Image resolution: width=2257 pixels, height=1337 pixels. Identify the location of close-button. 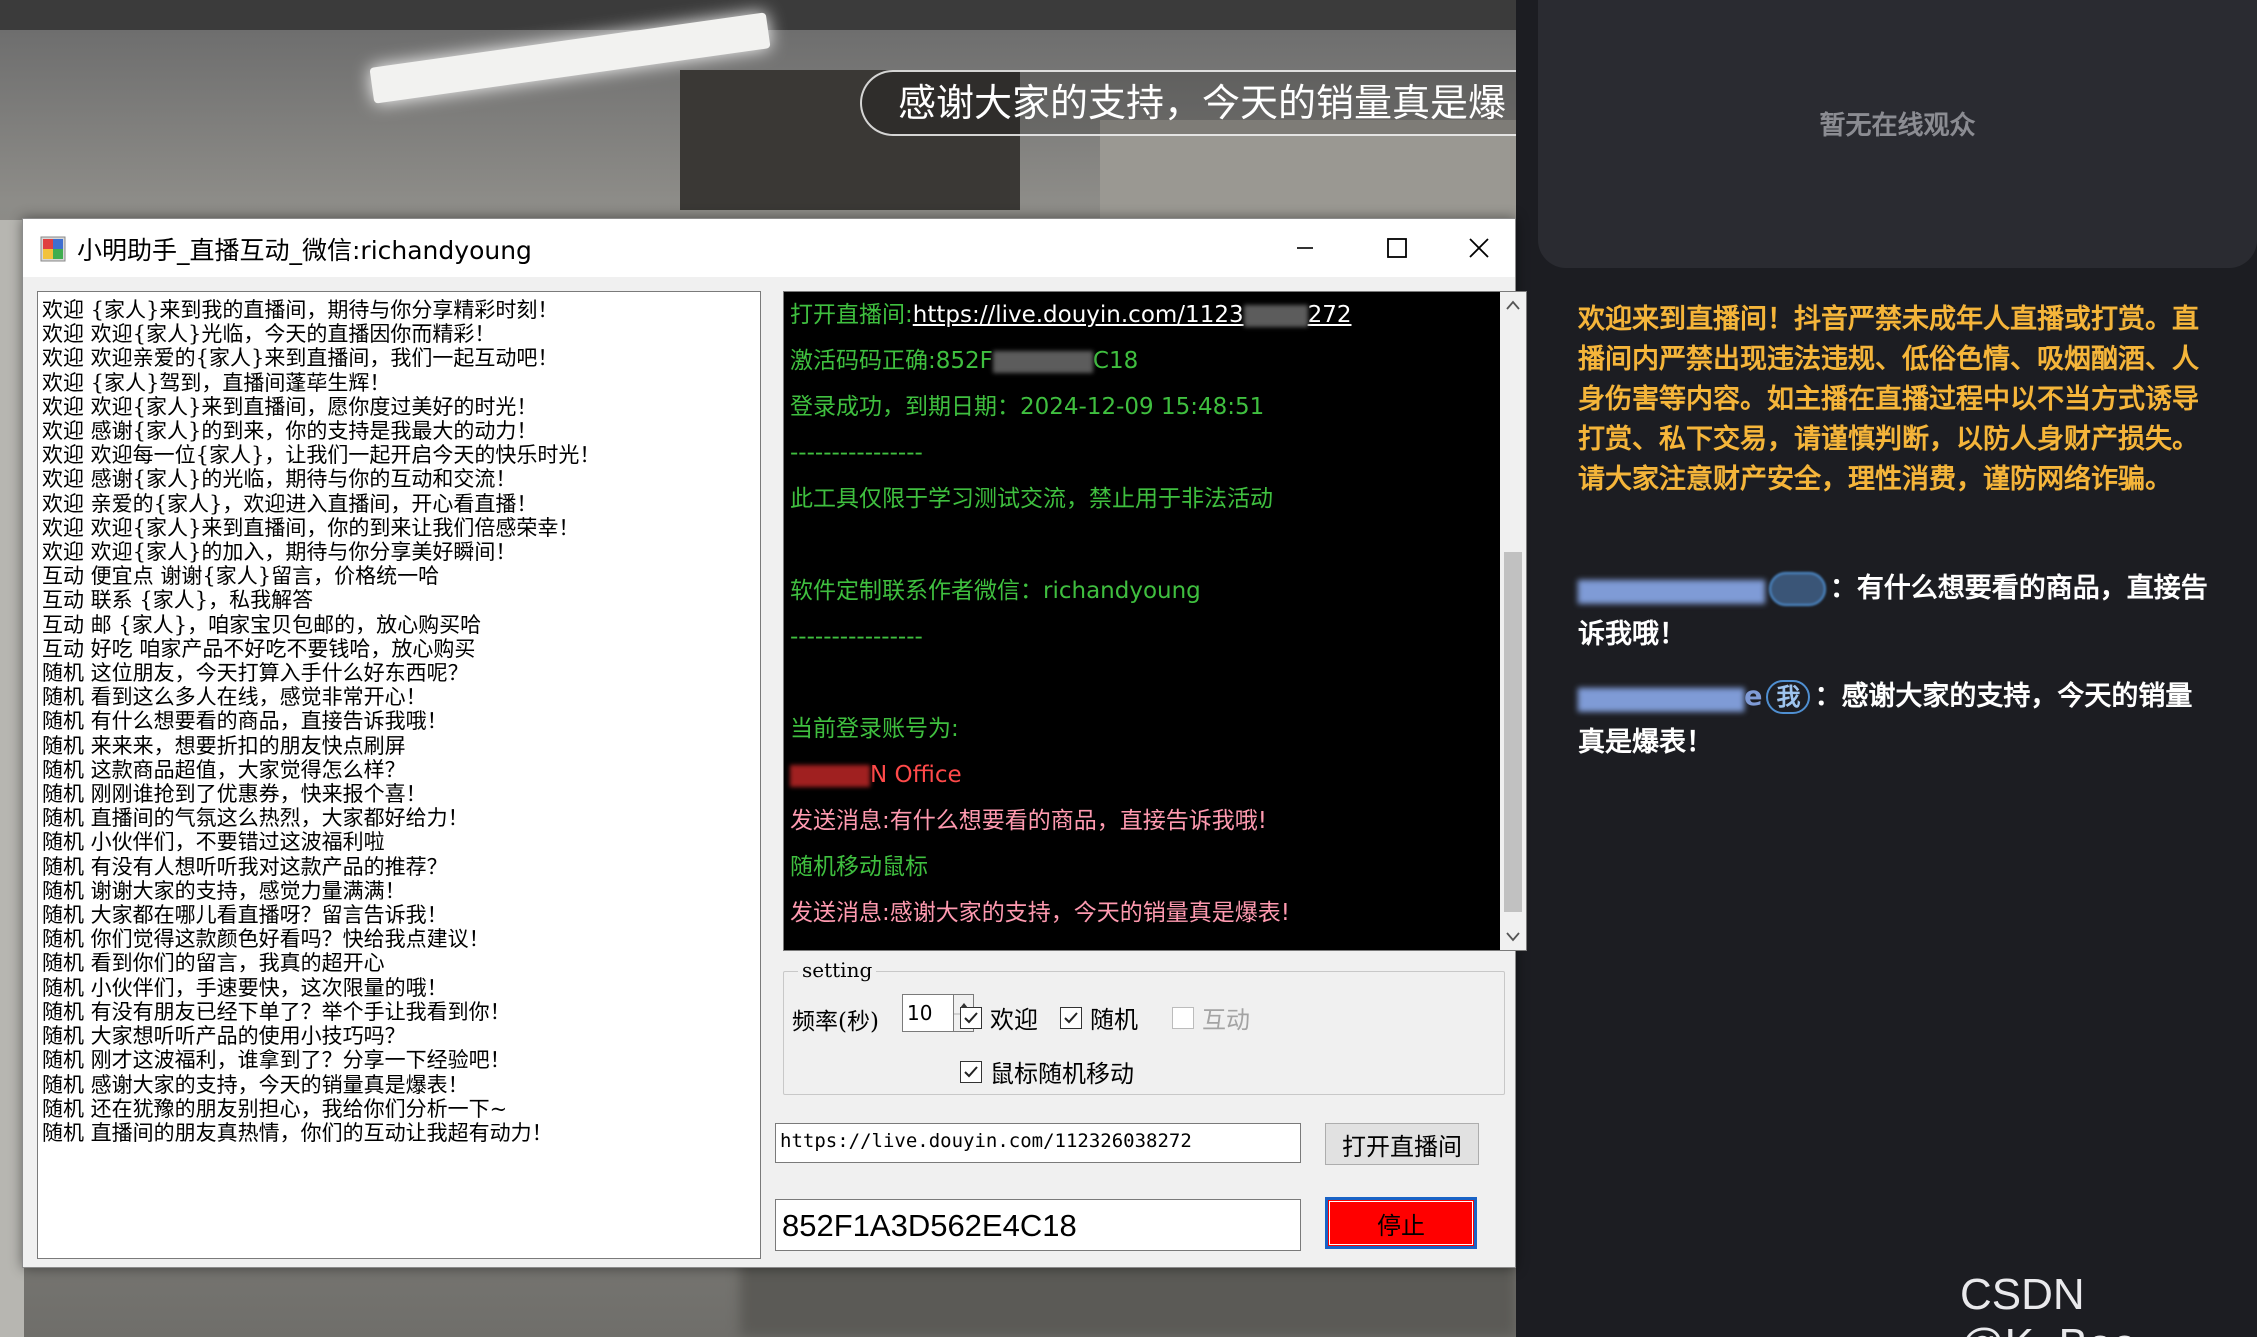
(1479, 248).